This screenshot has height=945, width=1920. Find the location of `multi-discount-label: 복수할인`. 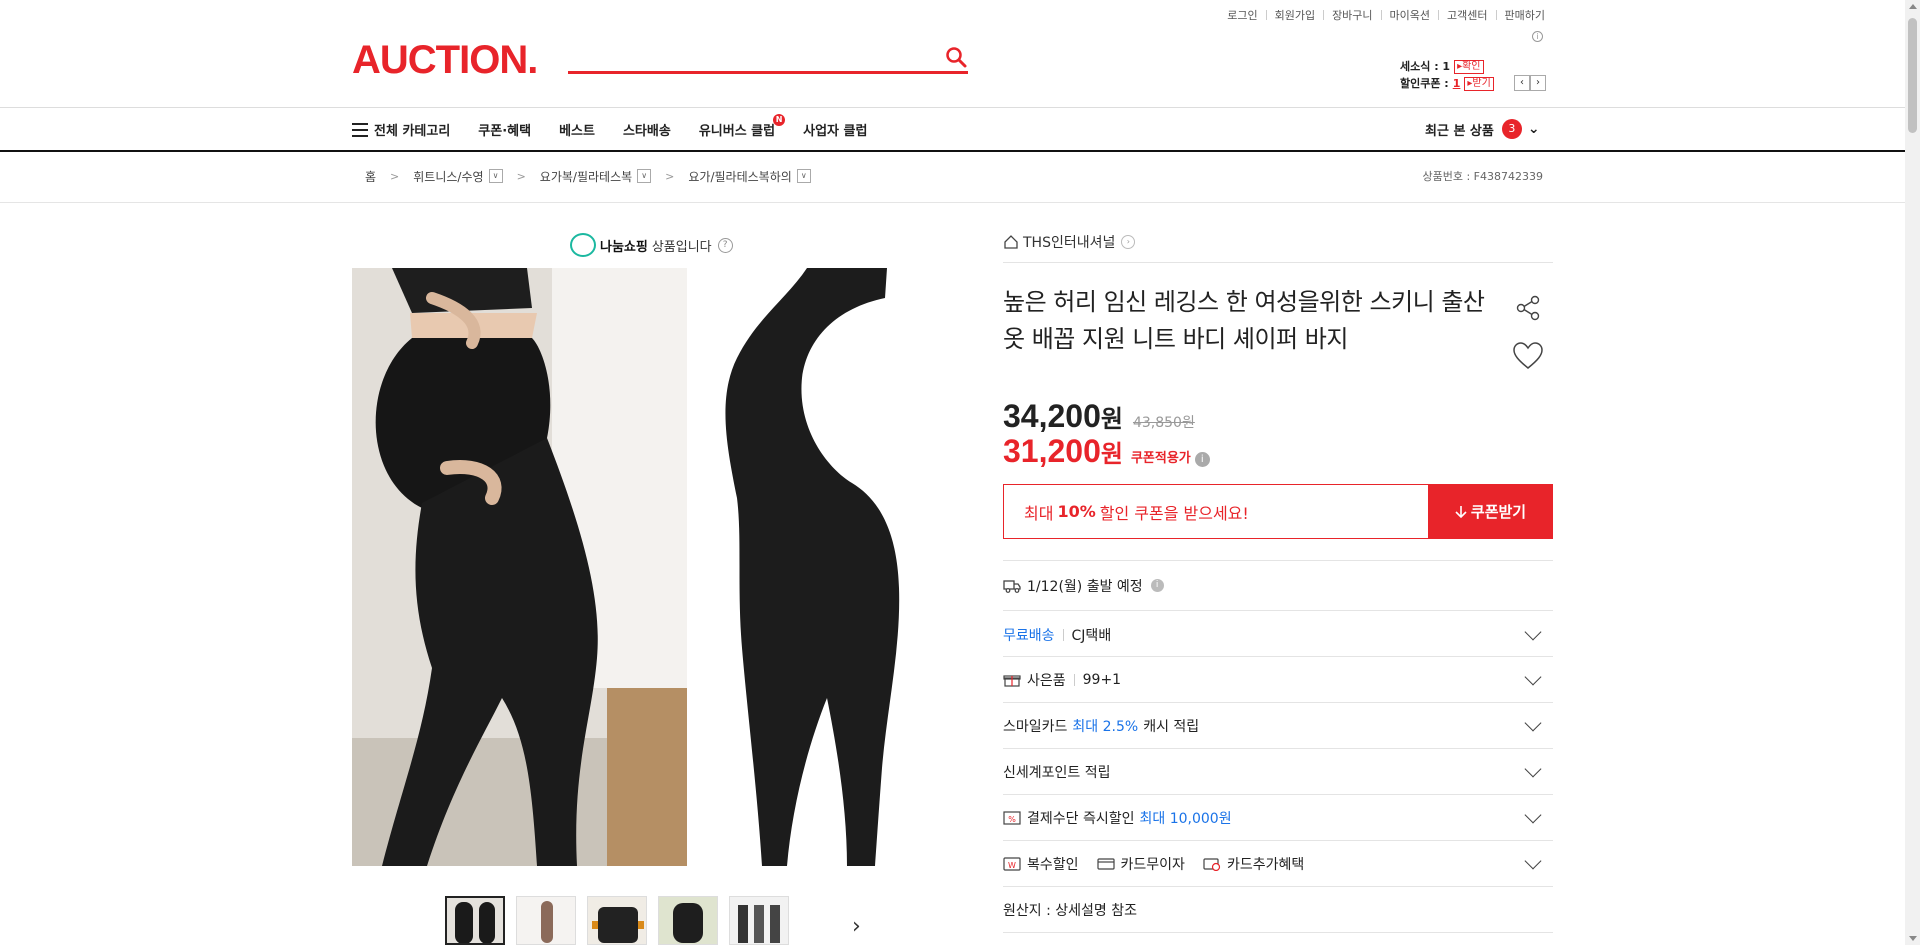

multi-discount-label: 복수할인 is located at coordinates (1053, 864).